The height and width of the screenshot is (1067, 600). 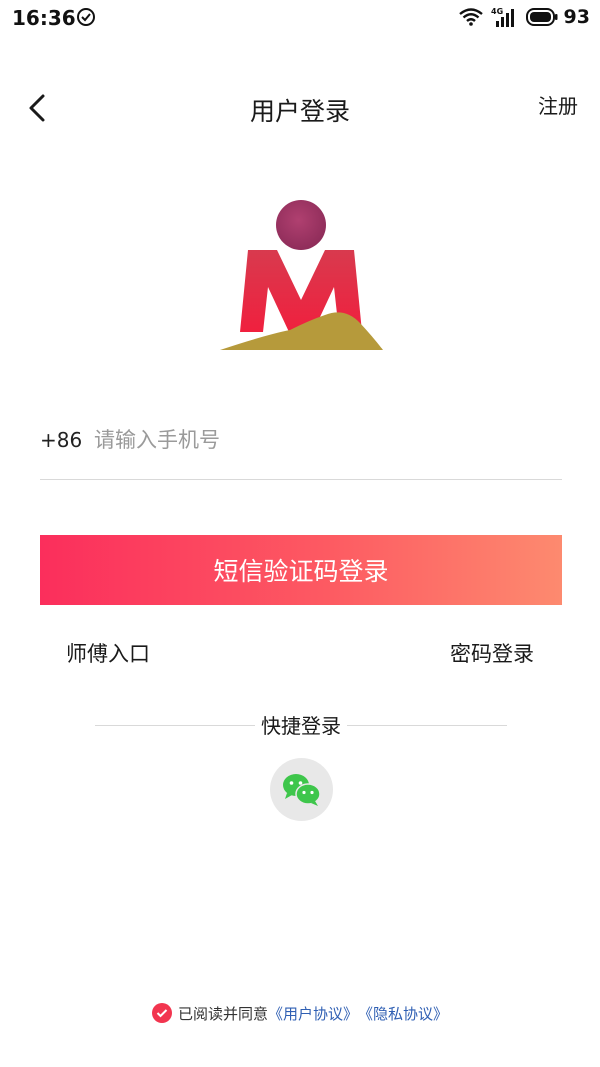 I want to click on wechat-icon, so click(x=301, y=789).